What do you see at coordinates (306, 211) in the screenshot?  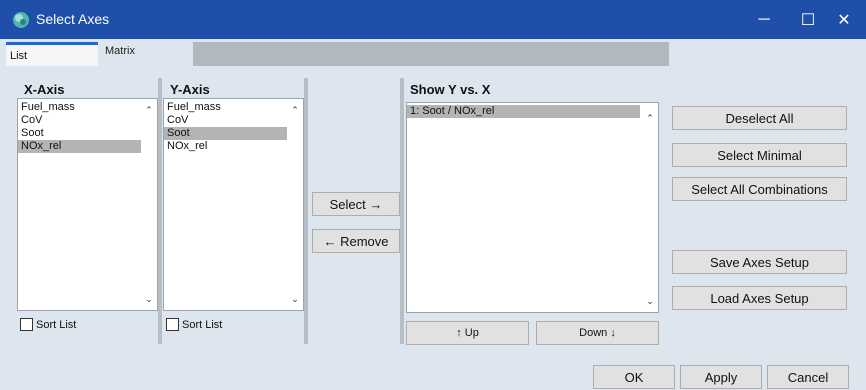 I see `y-middle-divider` at bounding box center [306, 211].